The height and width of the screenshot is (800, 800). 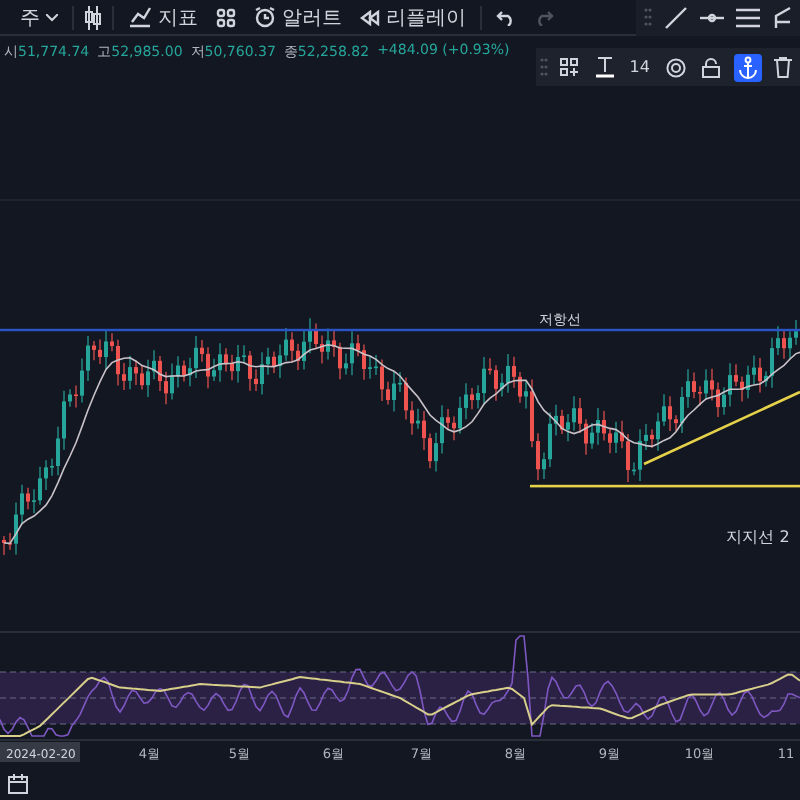 What do you see at coordinates (18, 784) in the screenshot?
I see `calendar-icon` at bounding box center [18, 784].